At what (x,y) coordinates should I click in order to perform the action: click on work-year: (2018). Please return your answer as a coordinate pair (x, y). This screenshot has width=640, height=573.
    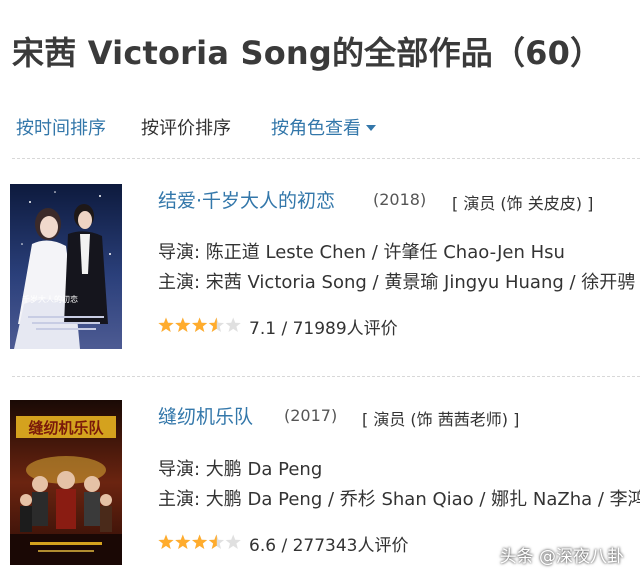
    Looking at the image, I should click on (400, 199).